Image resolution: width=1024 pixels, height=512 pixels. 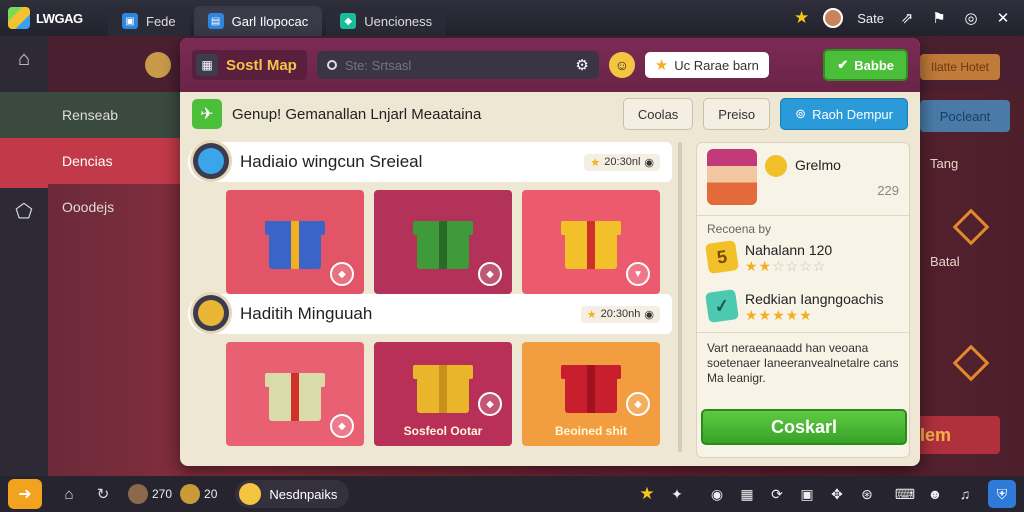 I want to click on recommend-title: Redkian Iangngoachis, so click(x=814, y=299).